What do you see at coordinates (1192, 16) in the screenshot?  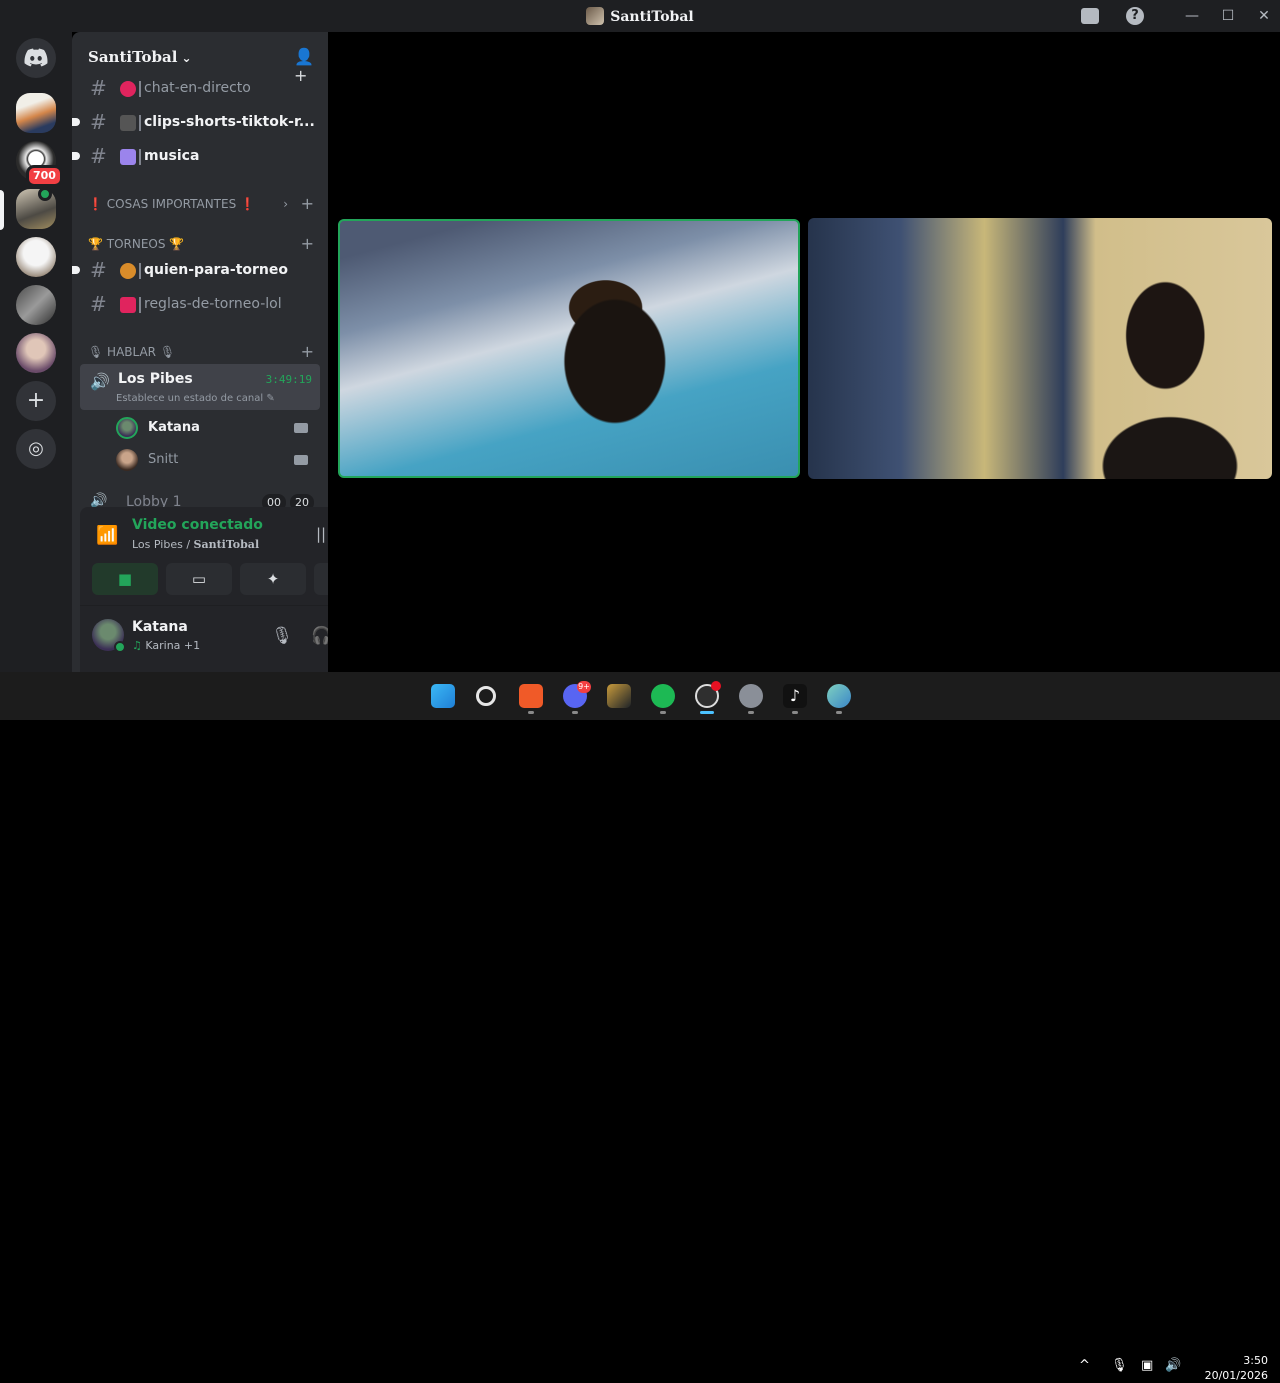 I see `minimize-button: —` at bounding box center [1192, 16].